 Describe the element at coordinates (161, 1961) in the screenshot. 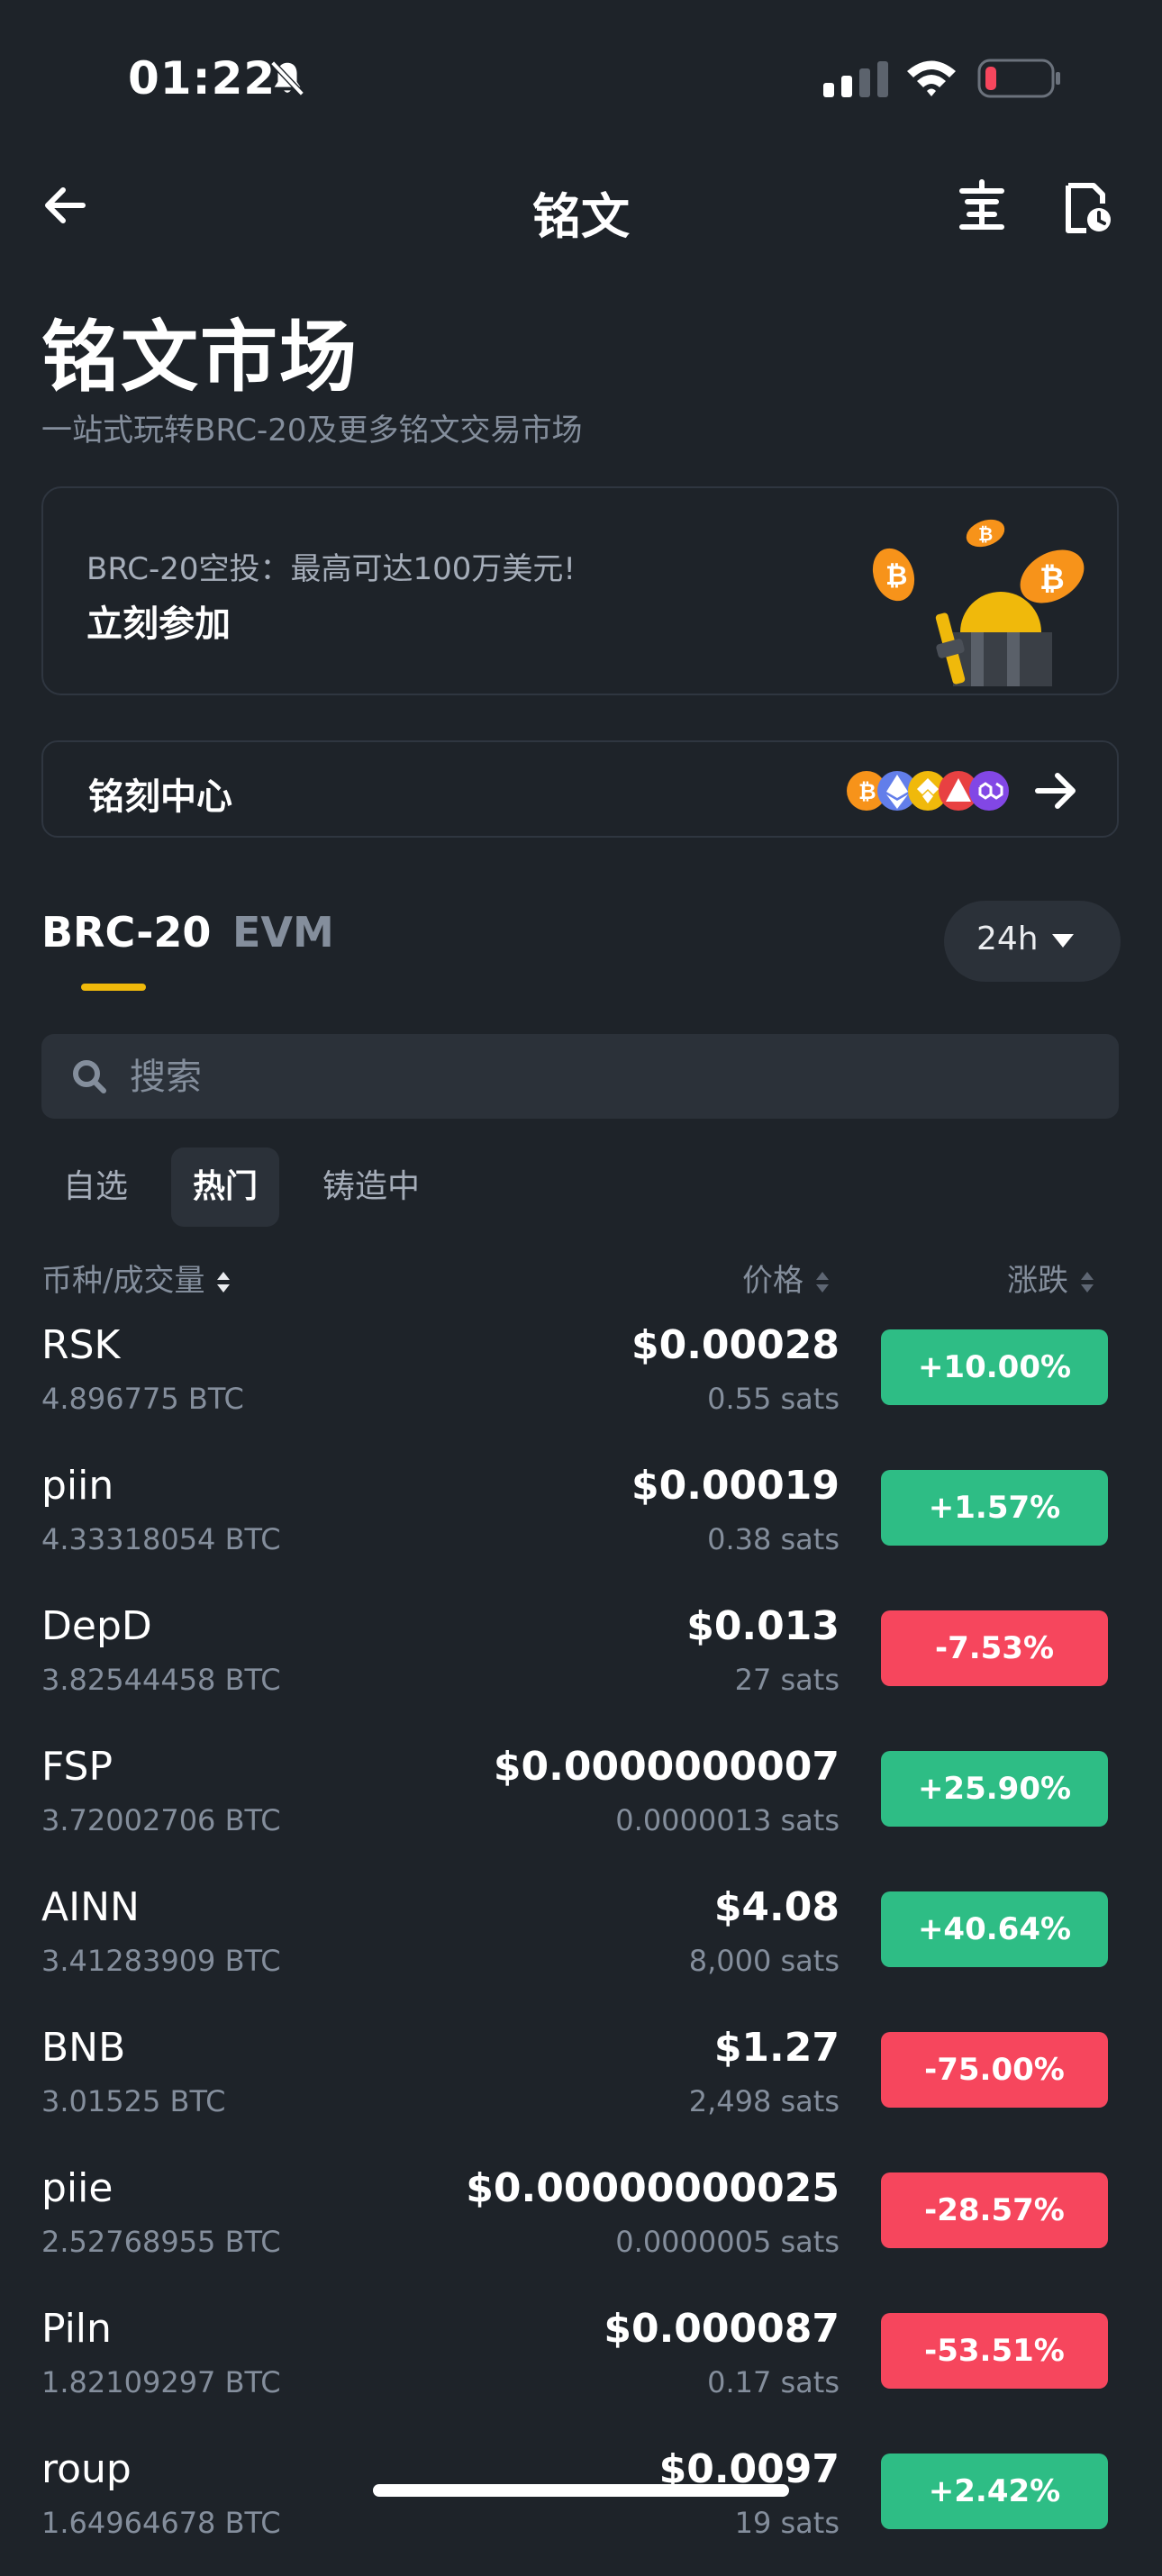

I see `token-volume: 3.41283909 BTC` at that location.